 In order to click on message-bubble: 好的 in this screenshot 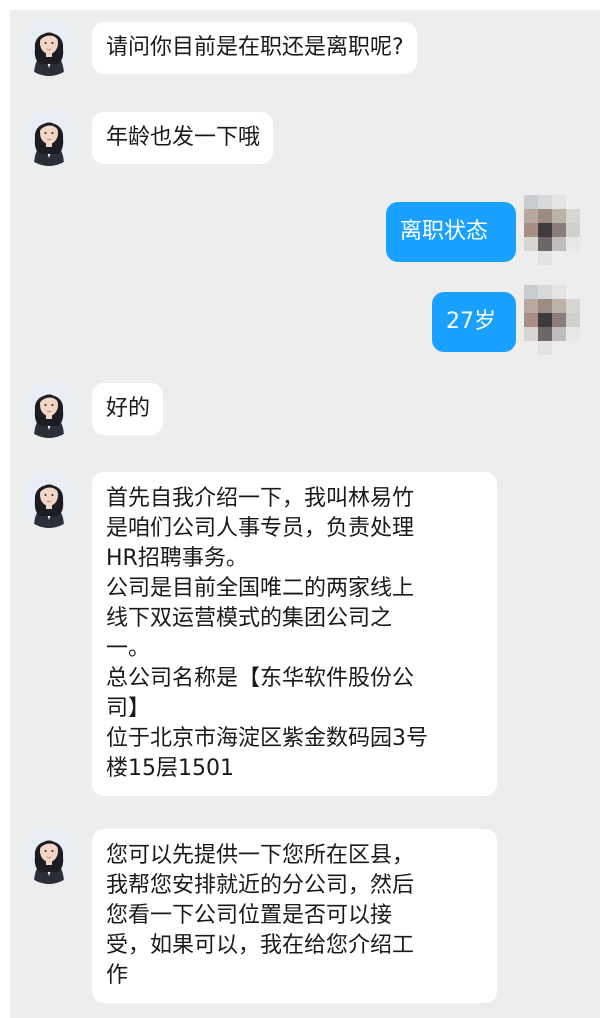, I will do `click(128, 409)`.